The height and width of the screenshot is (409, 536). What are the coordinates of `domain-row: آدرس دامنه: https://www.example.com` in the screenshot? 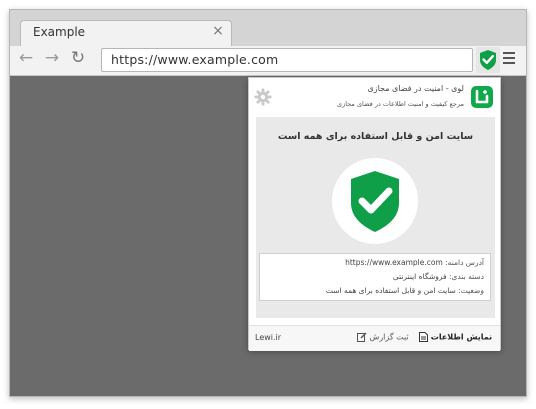 It's located at (414, 262).